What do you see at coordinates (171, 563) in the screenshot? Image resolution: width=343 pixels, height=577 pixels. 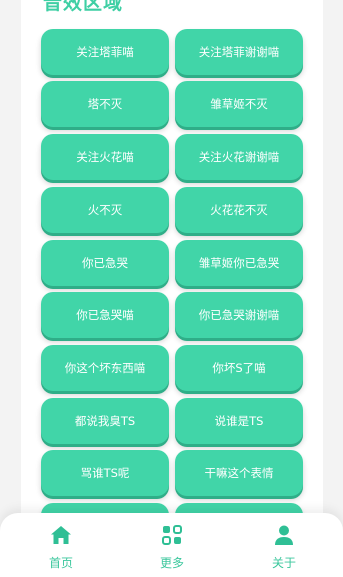 I see `tab-more-label: 更多` at bounding box center [171, 563].